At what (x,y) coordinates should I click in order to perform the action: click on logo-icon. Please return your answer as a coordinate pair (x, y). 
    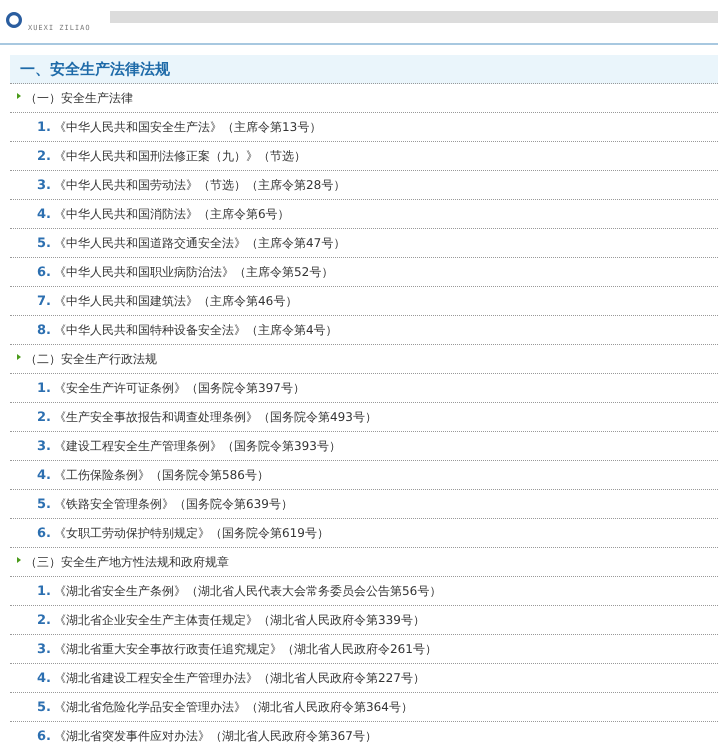
    Looking at the image, I should click on (14, 20).